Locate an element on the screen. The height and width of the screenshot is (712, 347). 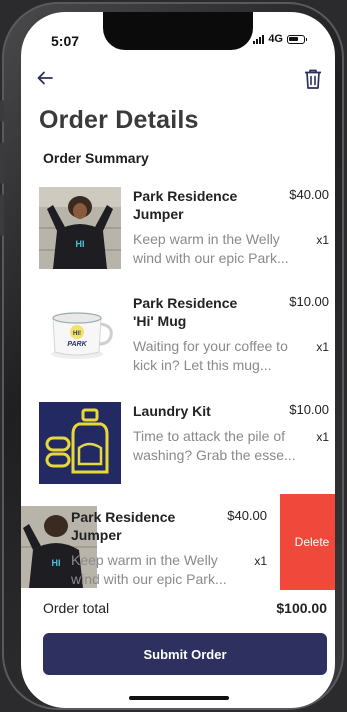
volume-down-button is located at coordinates (2, 215).